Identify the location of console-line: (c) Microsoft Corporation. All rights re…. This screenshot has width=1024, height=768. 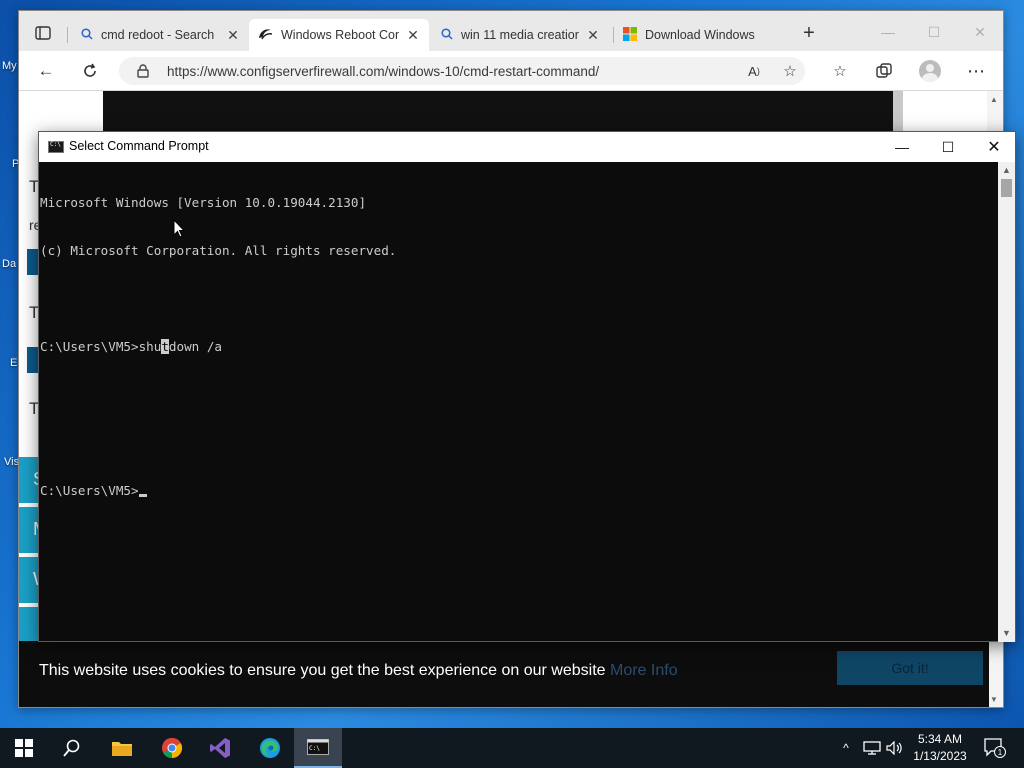
(218, 250).